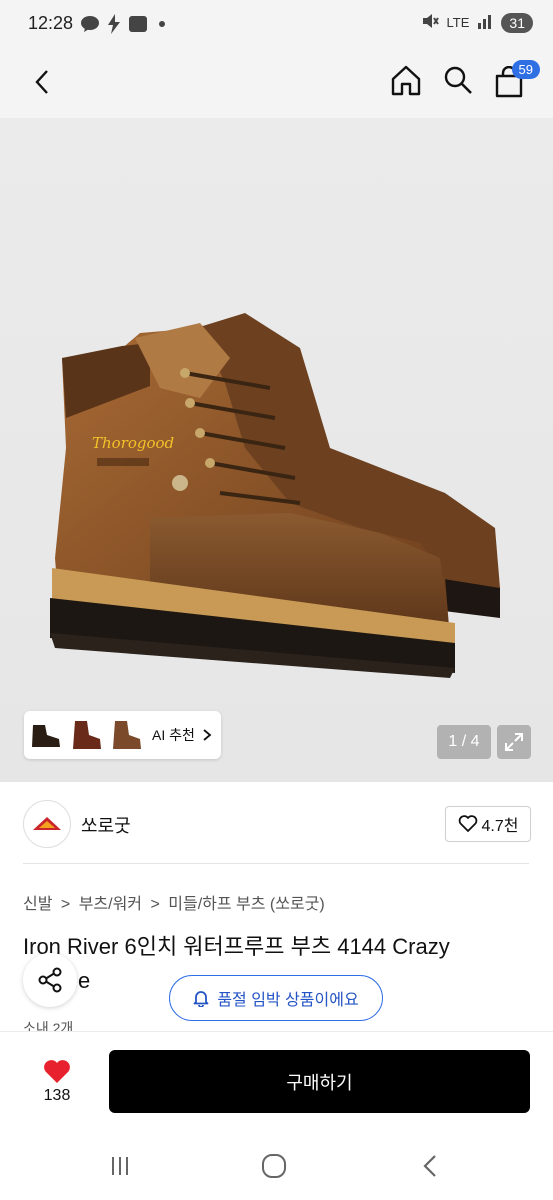 Image resolution: width=553 pixels, height=1200 pixels. What do you see at coordinates (276, 26) in the screenshot?
I see `status-bar: 12:28 LTE 31` at bounding box center [276, 26].